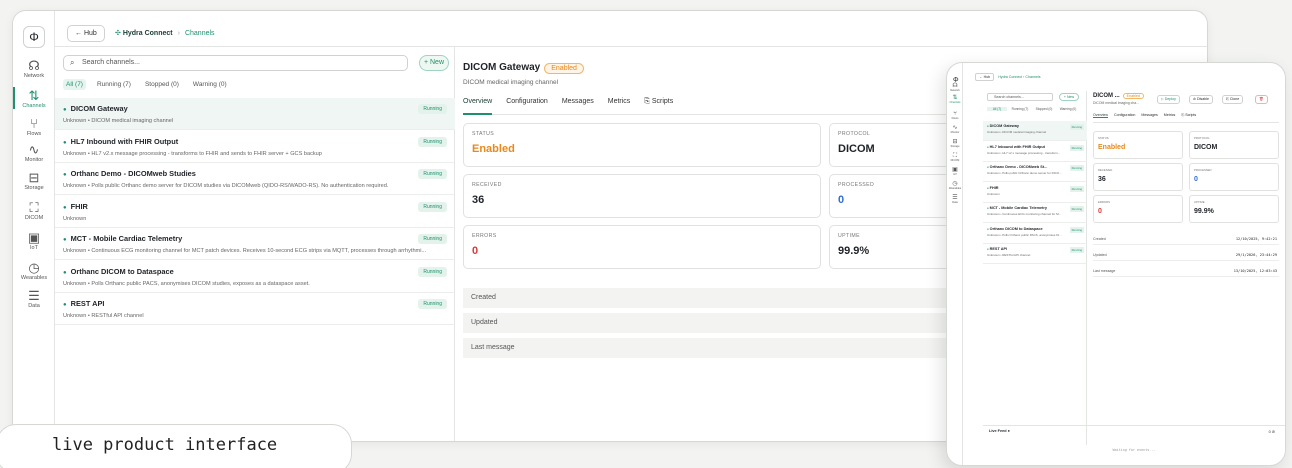 Image resolution: width=1292 pixels, height=468 pixels. I want to click on tablet-nav-label: IoT, so click(955, 174).